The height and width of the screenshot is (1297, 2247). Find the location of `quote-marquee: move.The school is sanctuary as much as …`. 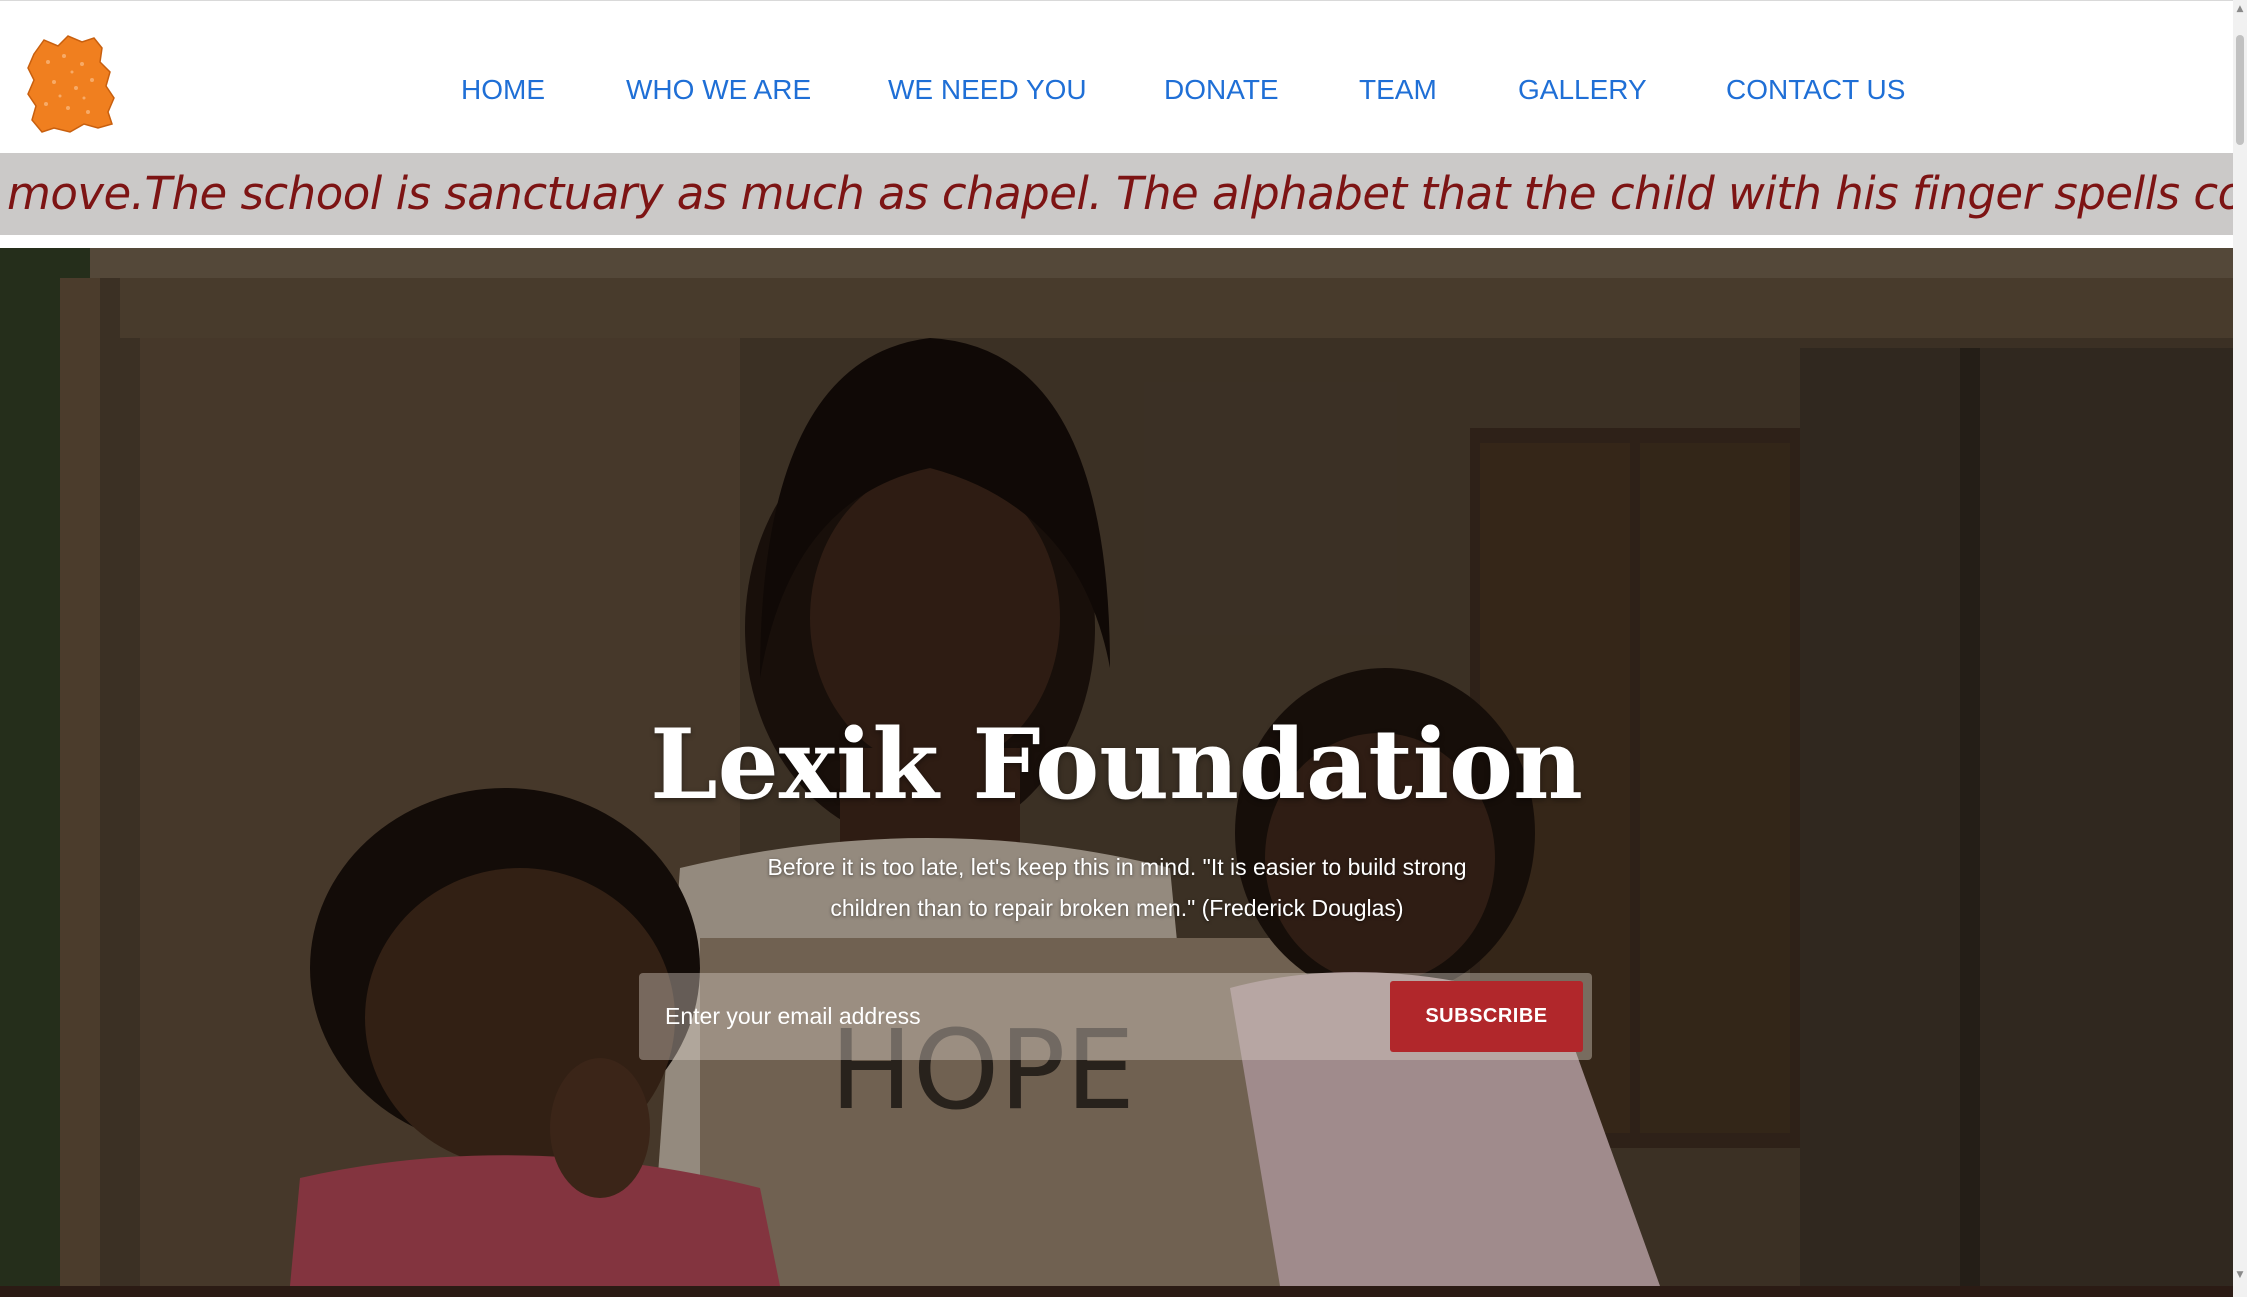

quote-marquee: move.The school is sanctuary as much as … is located at coordinates (1116, 194).